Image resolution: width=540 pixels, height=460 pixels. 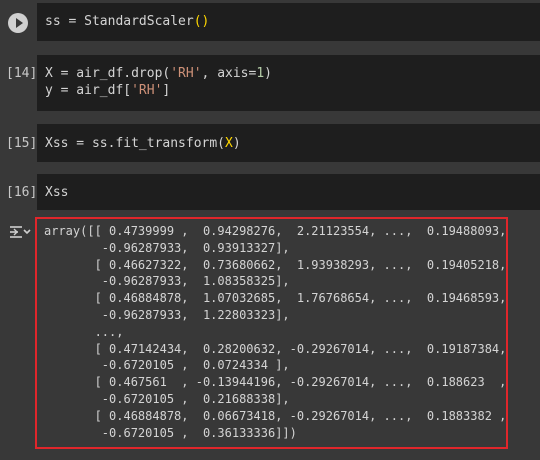 What do you see at coordinates (135, 143) in the screenshot?
I see `code-text: Xss = ss.fit_transform(` at bounding box center [135, 143].